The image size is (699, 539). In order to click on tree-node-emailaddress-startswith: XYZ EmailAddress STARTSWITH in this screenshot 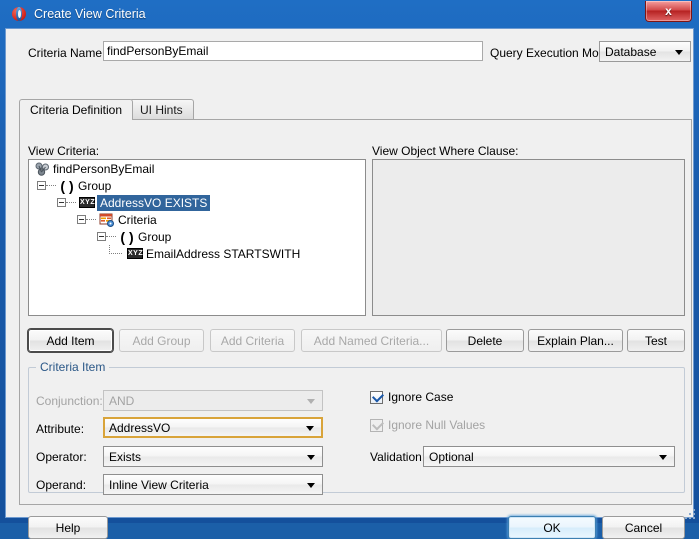, I will do `click(197, 253)`.